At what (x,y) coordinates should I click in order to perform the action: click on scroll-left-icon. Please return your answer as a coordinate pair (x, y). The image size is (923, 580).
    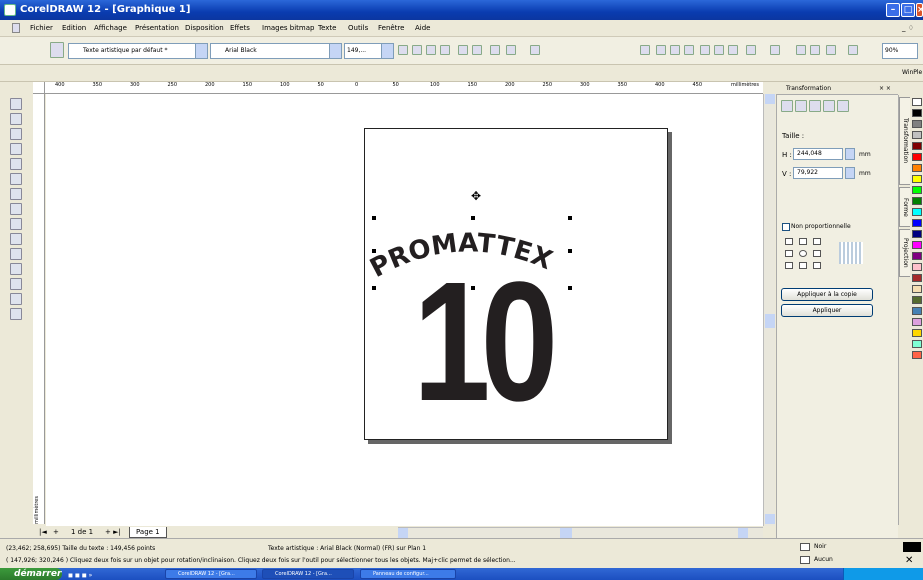
    Looking at the image, I should click on (403, 533).